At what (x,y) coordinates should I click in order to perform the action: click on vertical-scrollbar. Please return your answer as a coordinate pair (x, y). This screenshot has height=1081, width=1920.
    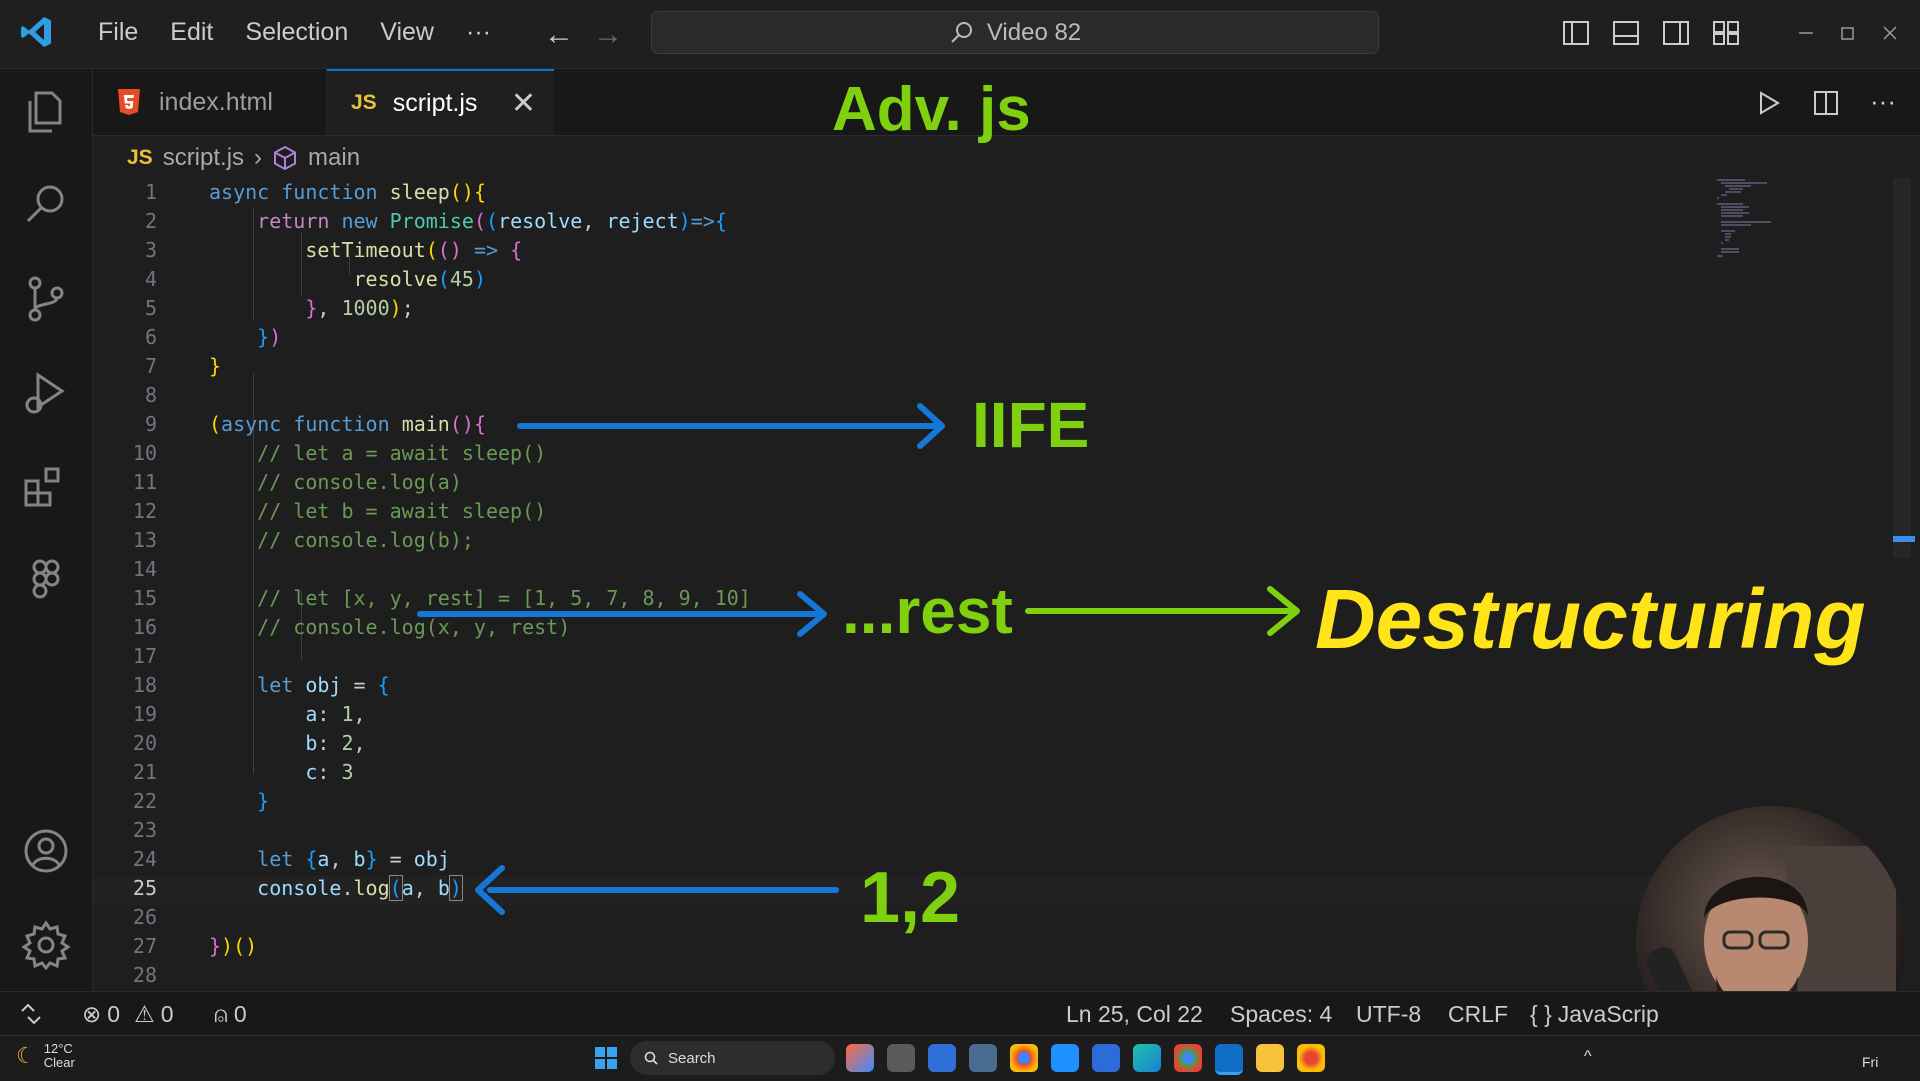
    Looking at the image, I should click on (1902, 368).